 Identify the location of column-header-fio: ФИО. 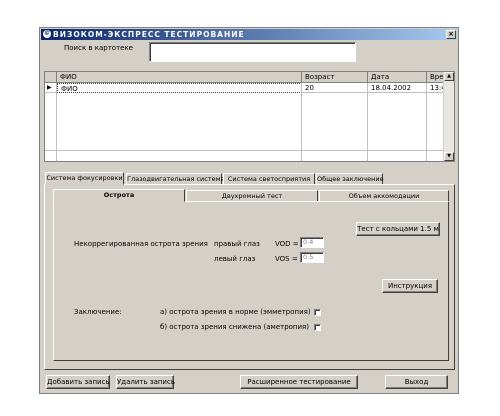
(179, 77).